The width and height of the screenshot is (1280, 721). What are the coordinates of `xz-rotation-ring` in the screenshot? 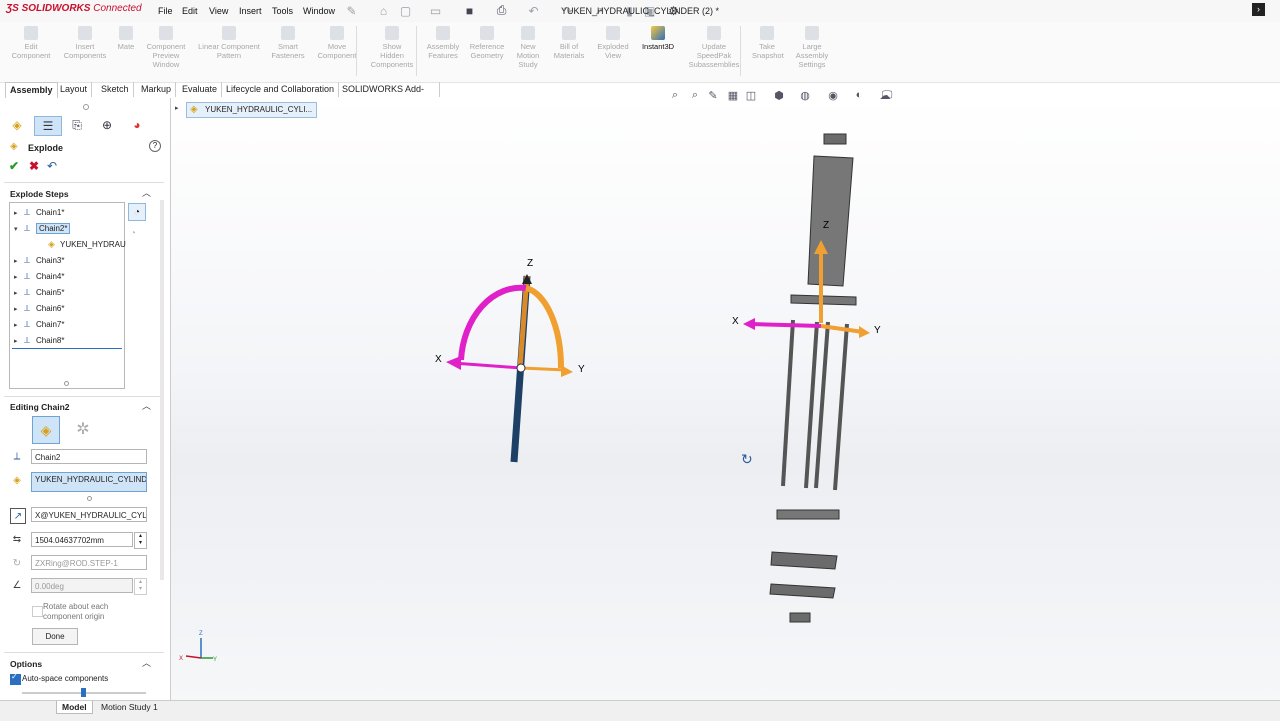 It's located at (492, 322).